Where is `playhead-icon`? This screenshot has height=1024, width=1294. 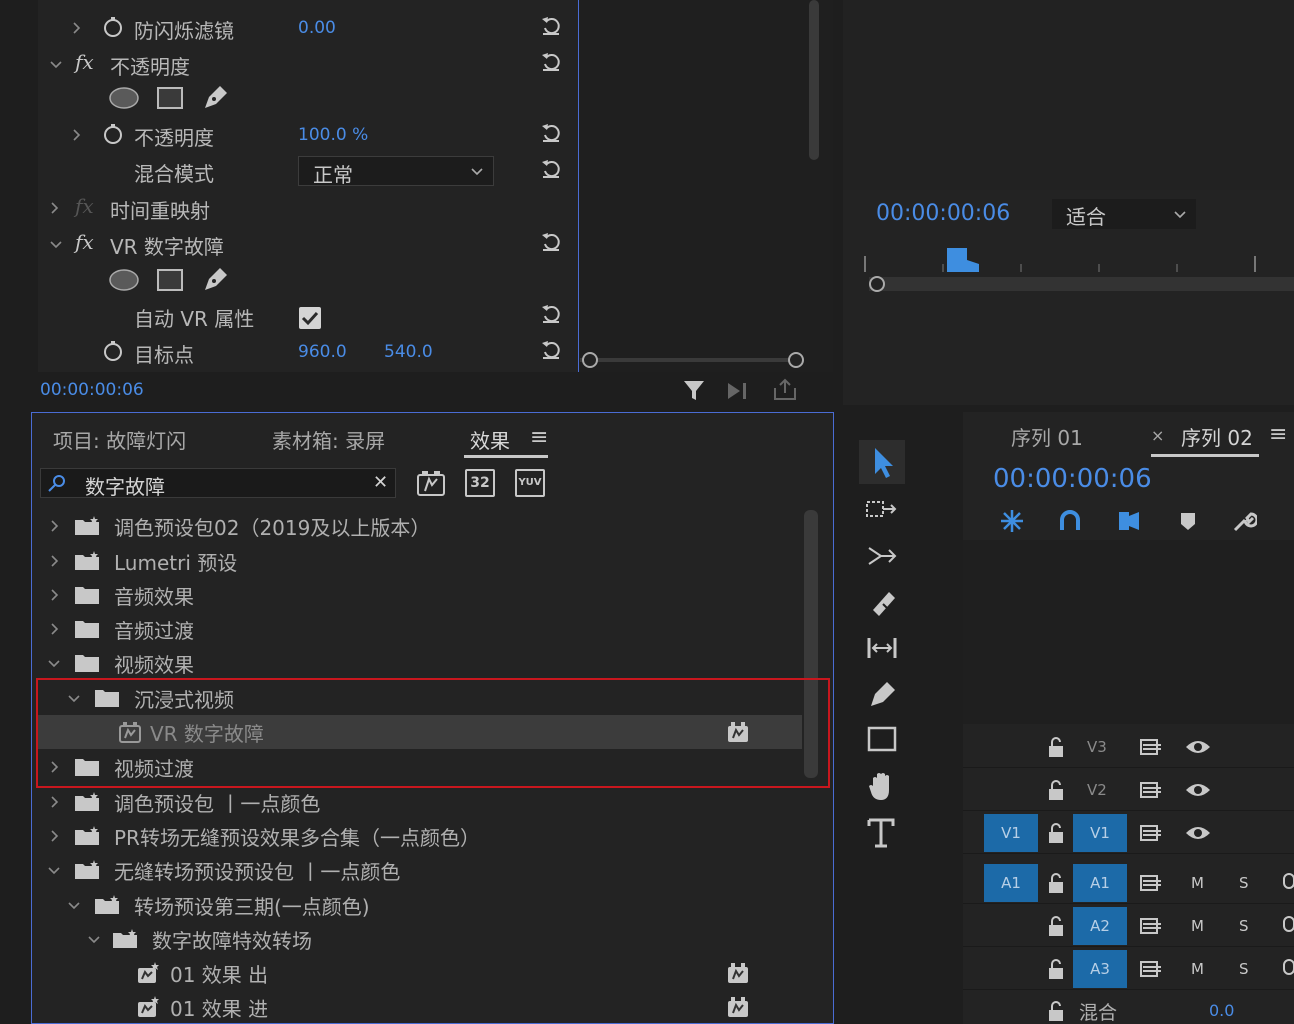 playhead-icon is located at coordinates (963, 260).